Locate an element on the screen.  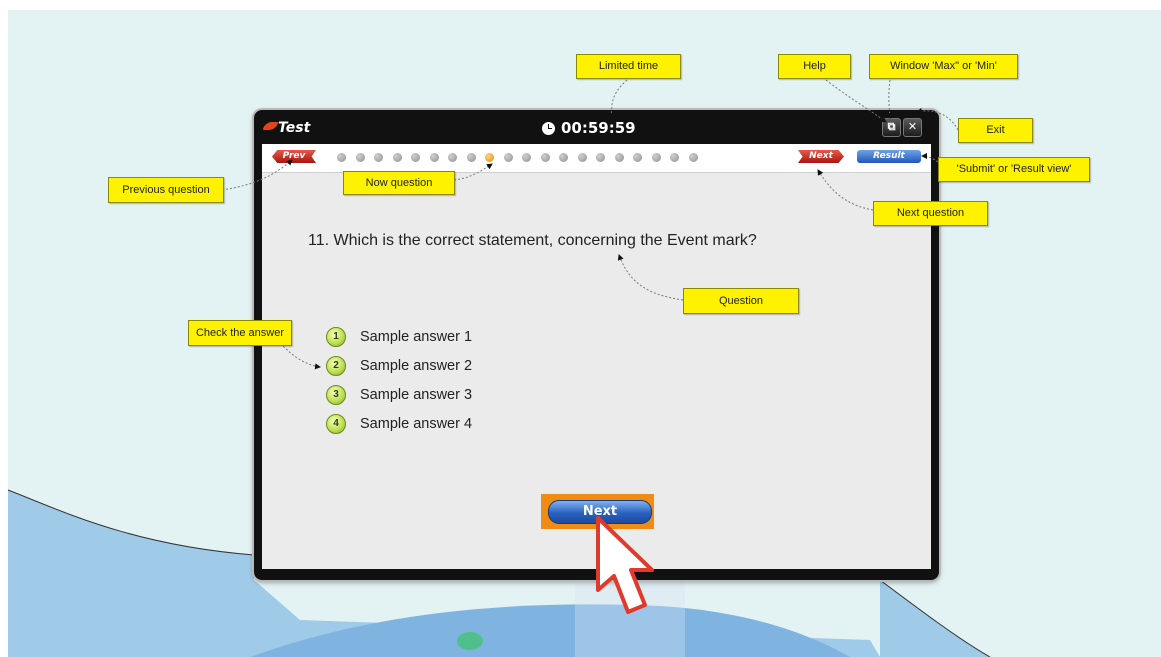
answer-number-badge: 2 is located at coordinates (336, 366).